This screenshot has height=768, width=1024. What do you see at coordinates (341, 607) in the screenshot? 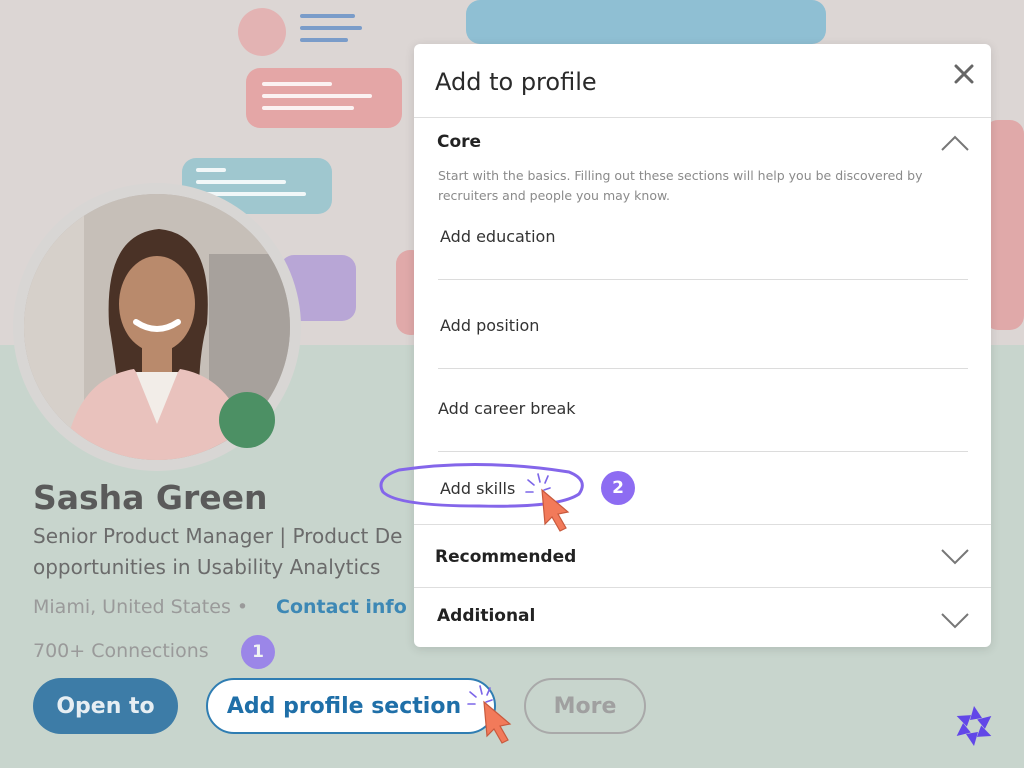
I see `contact-info-link: Contact info` at bounding box center [341, 607].